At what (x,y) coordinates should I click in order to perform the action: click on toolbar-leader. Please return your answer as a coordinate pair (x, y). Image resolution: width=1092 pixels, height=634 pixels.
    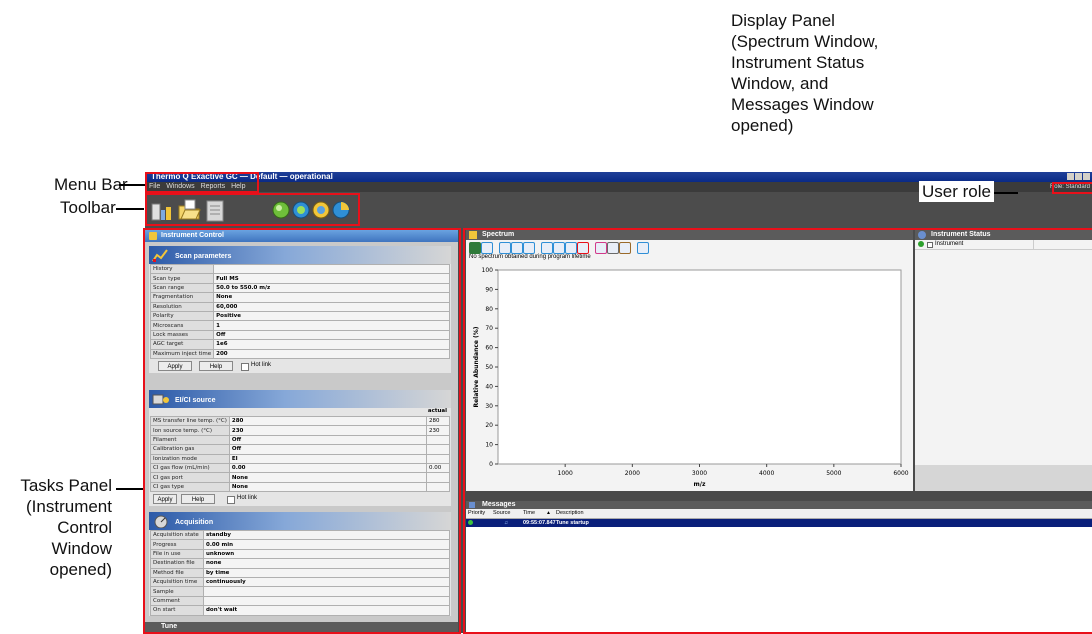
    Looking at the image, I should click on (130, 209).